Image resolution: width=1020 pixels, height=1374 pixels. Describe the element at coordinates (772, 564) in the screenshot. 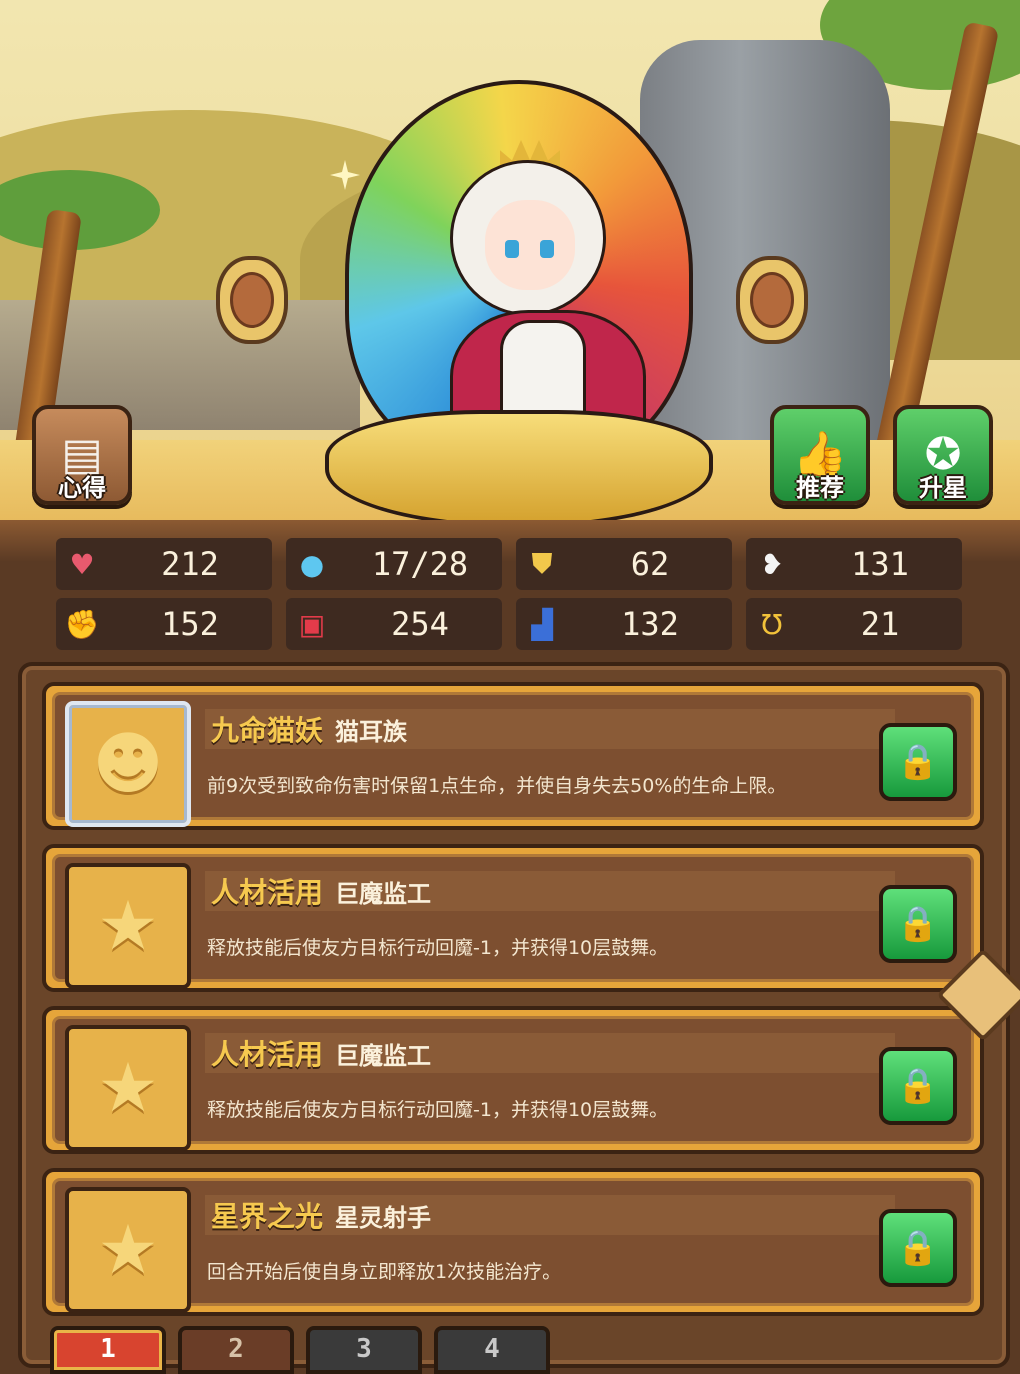

I see `wing-icon: ❥` at that location.